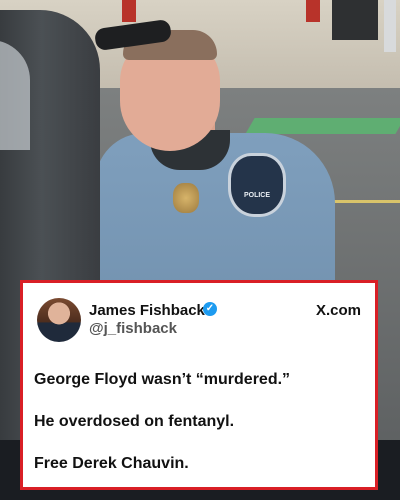 The width and height of the screenshot is (400, 500). What do you see at coordinates (186, 198) in the screenshot?
I see `police-badge` at bounding box center [186, 198].